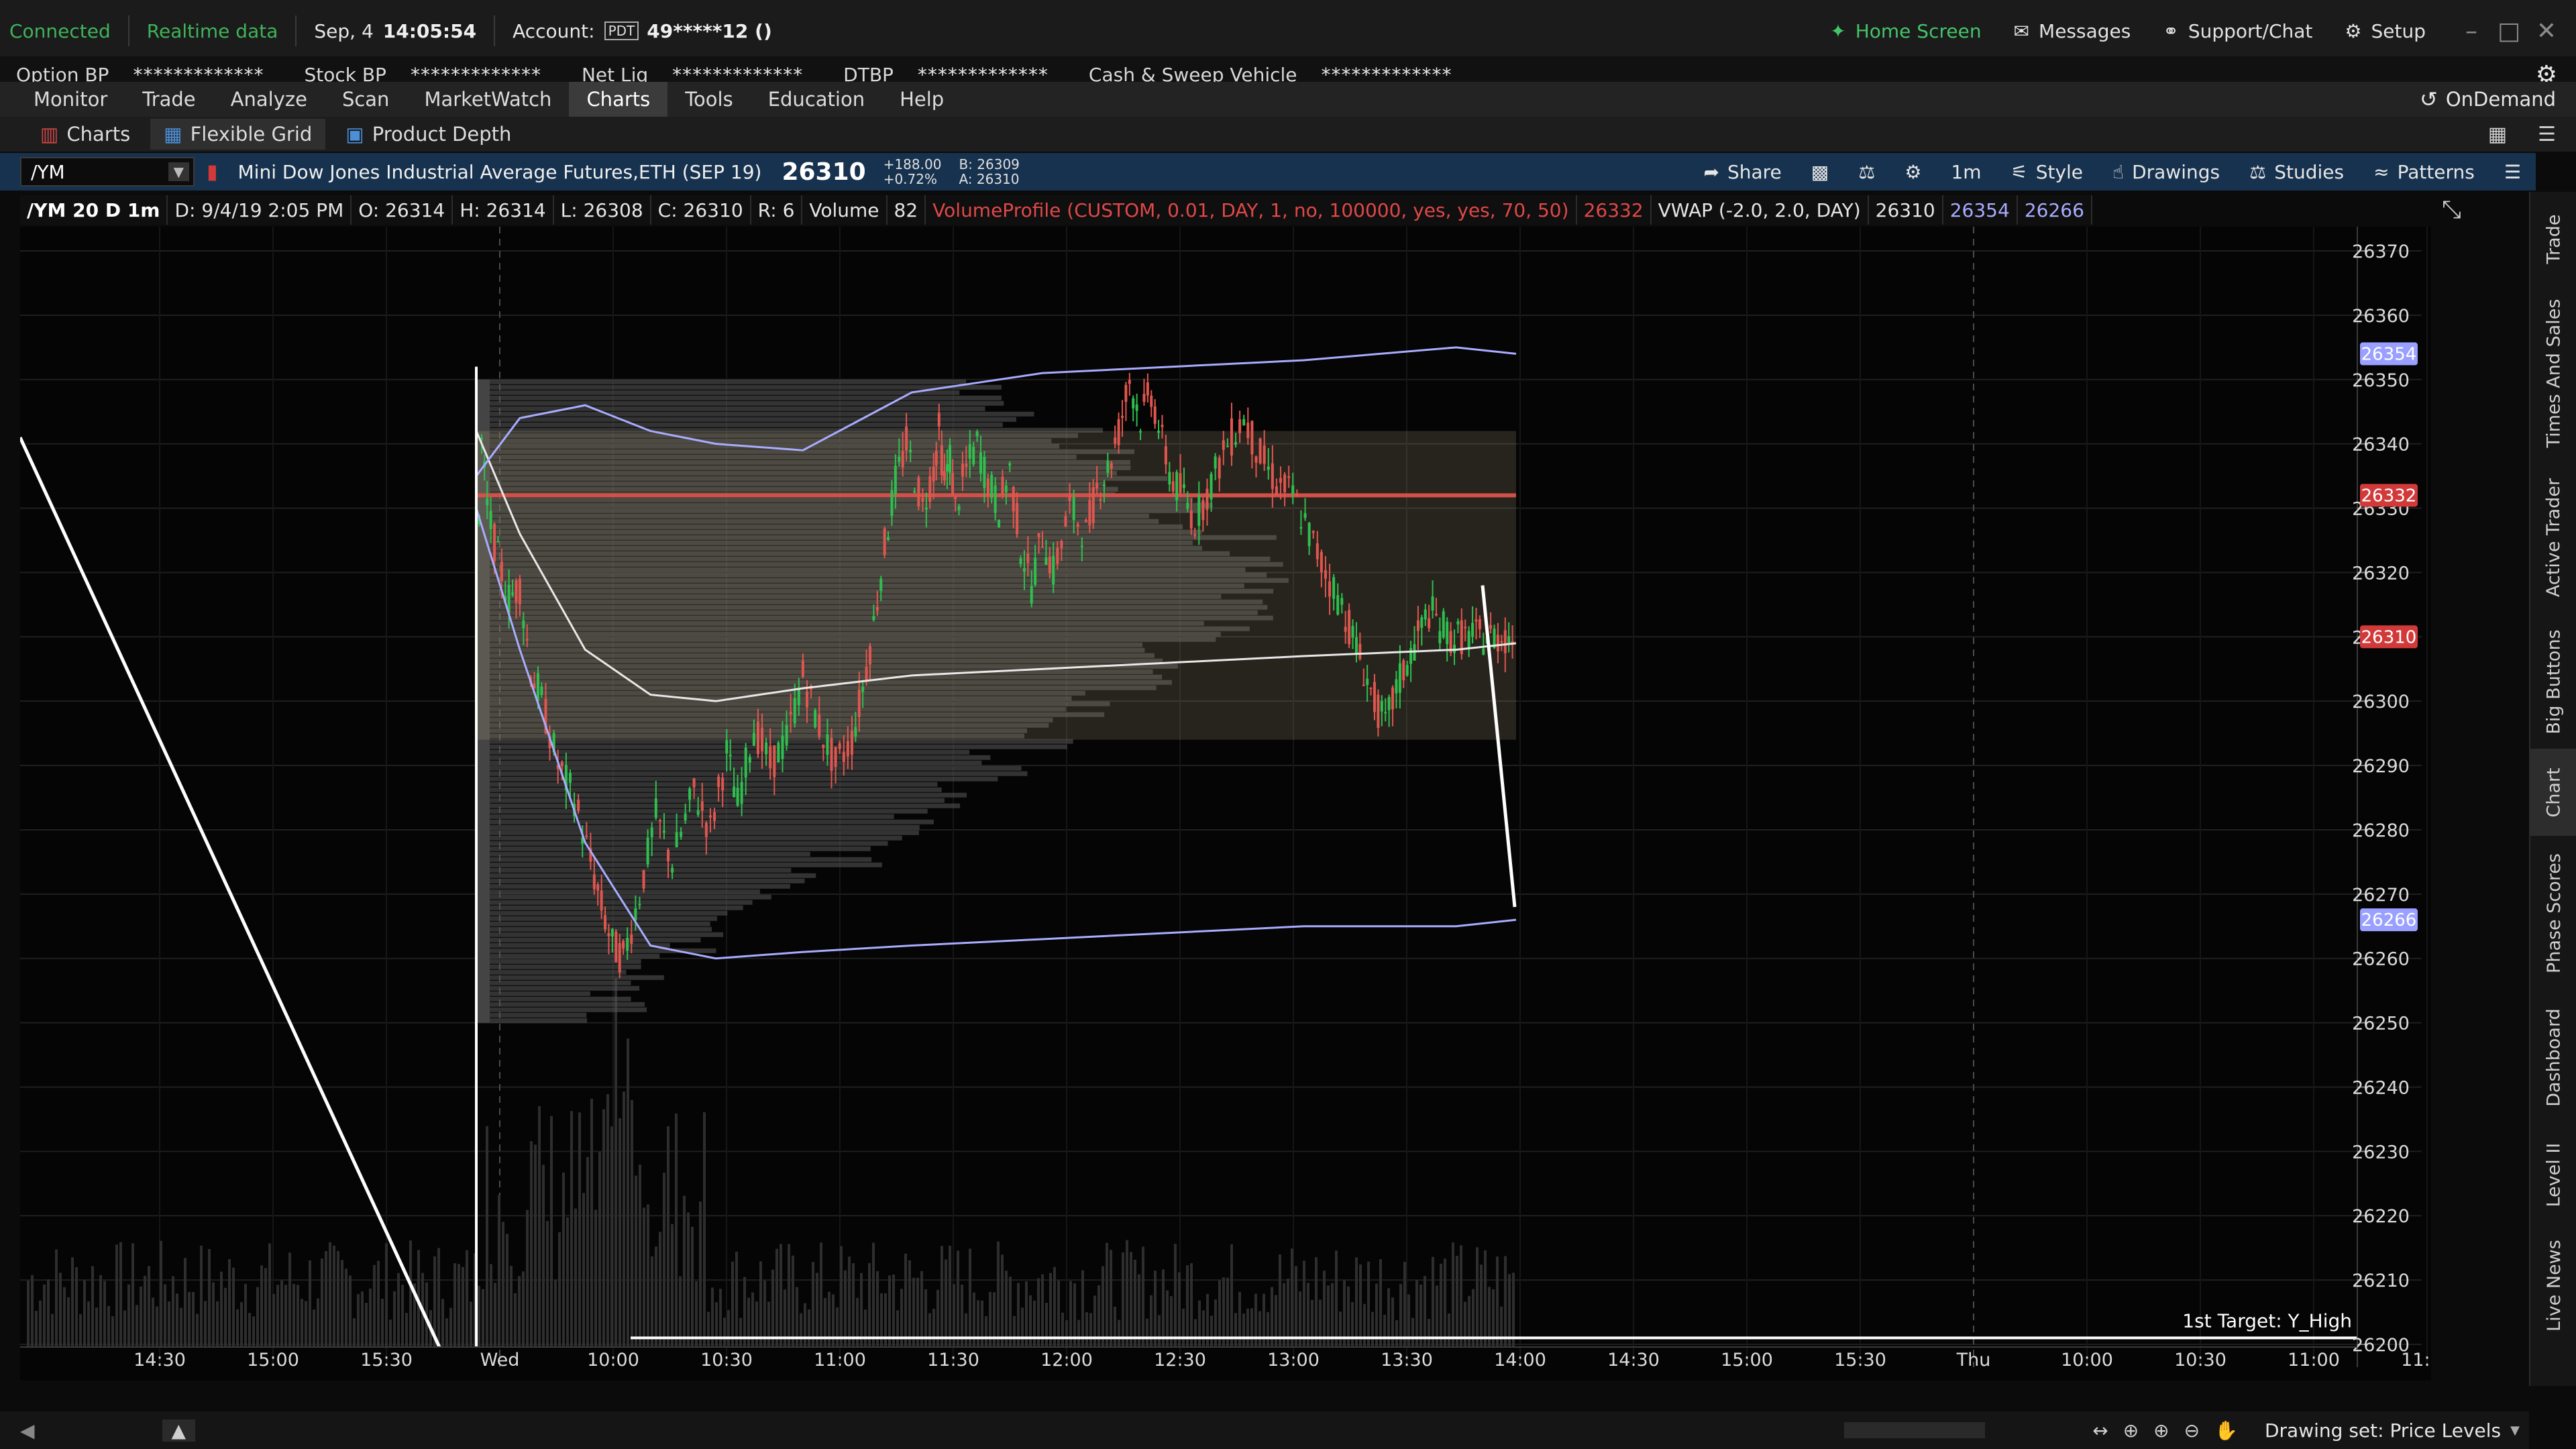  I want to click on chart-settings-button: ⚙, so click(1913, 172).